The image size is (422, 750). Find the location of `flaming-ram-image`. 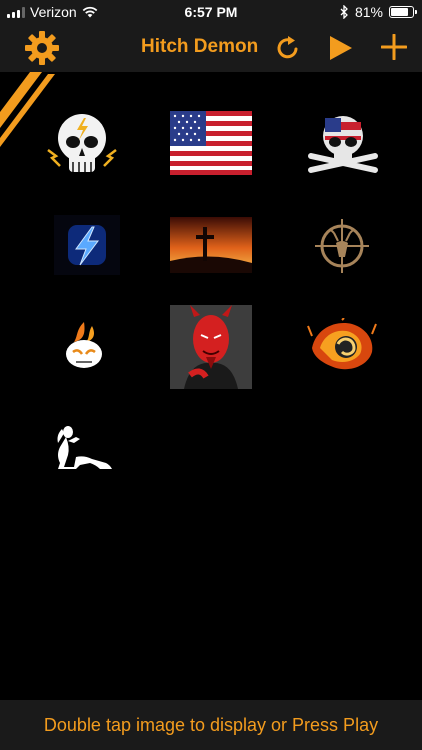

flaming-ram-image is located at coordinates (342, 346).